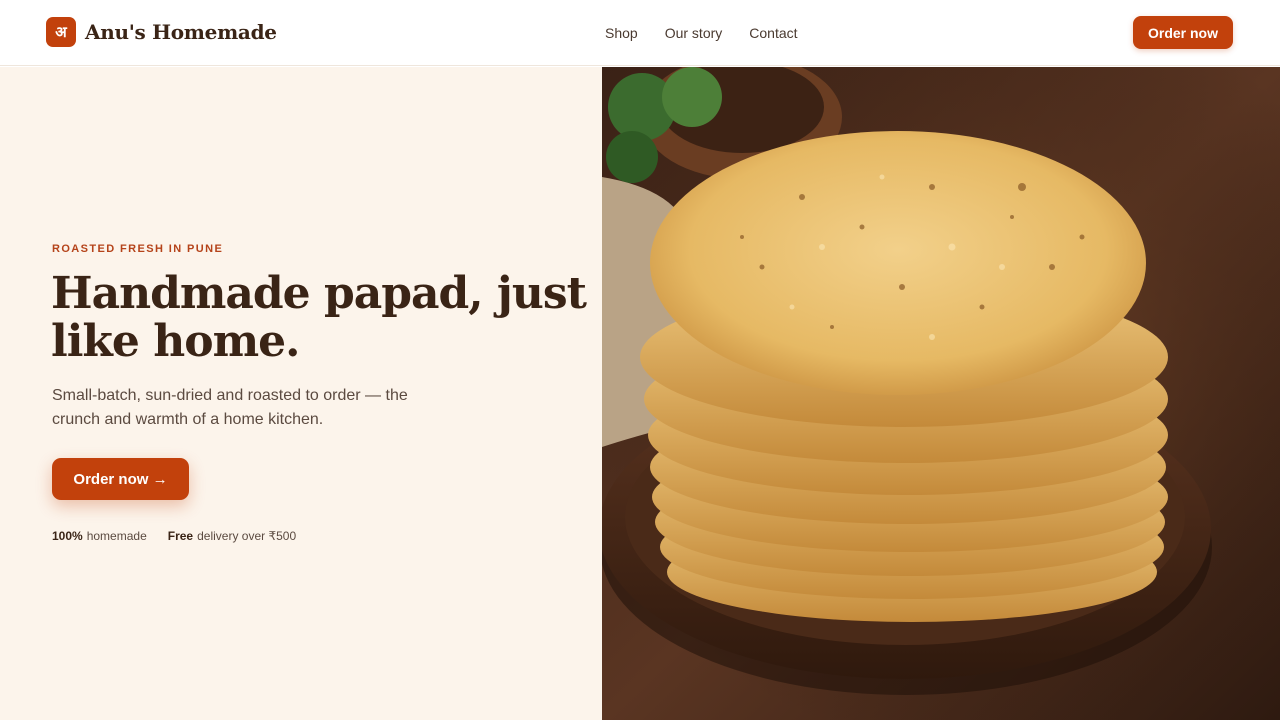 This screenshot has height=720, width=1280. I want to click on badge-strong: Free, so click(180, 536).